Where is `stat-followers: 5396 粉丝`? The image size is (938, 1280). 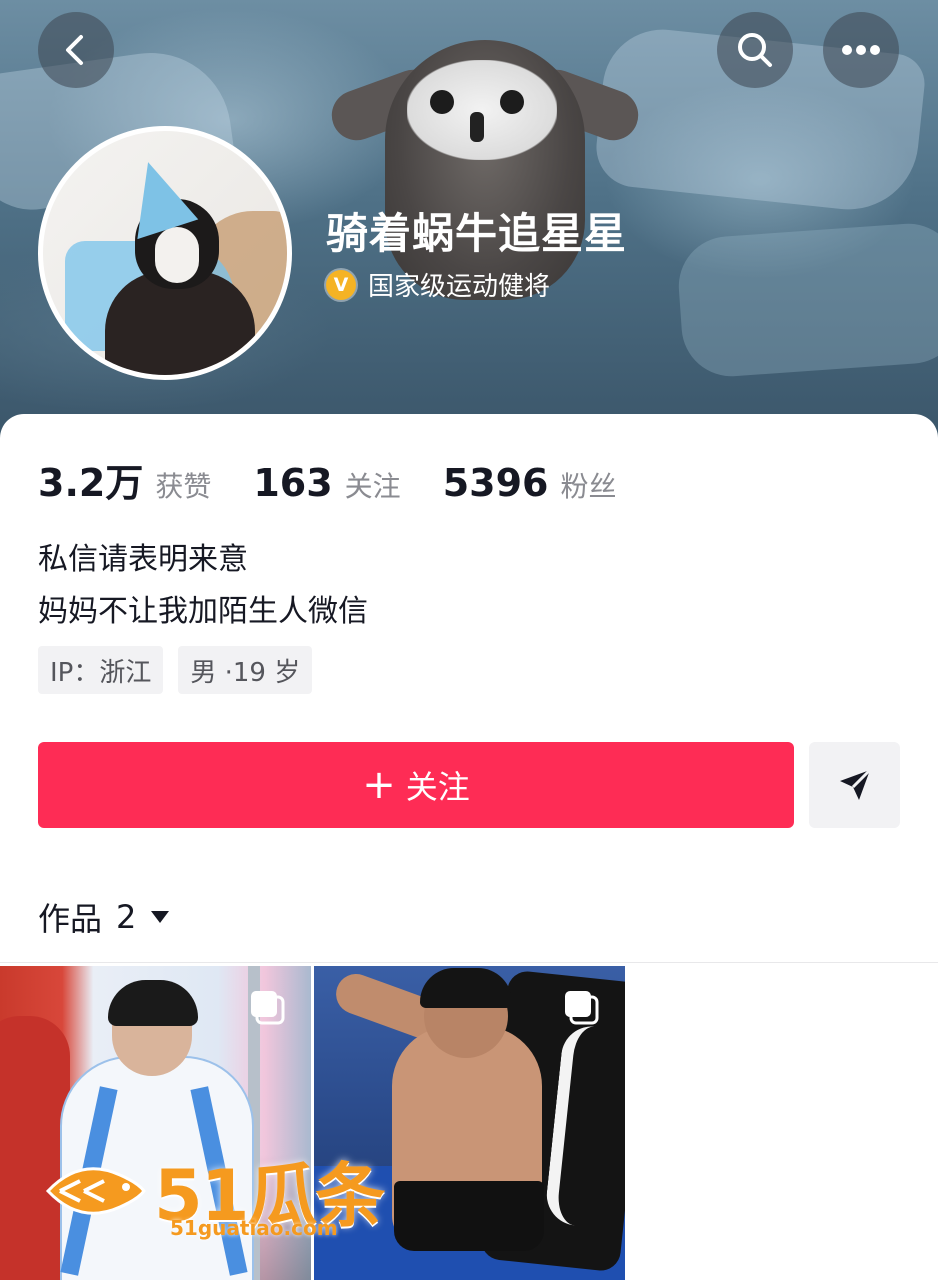 stat-followers: 5396 粉丝 is located at coordinates (530, 483).